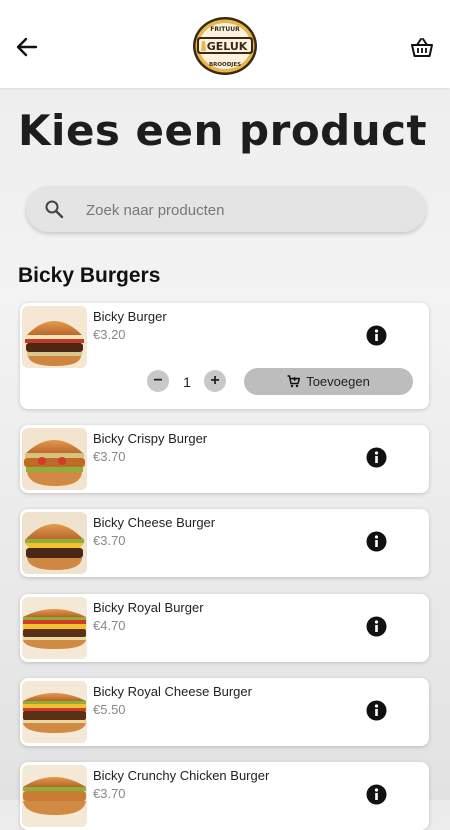 The image size is (450, 830). I want to click on product-name: Bicky Burger, so click(130, 316).